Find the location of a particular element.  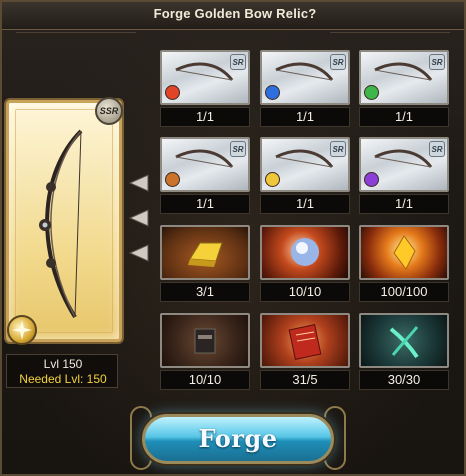

dark-chest-thumb is located at coordinates (205, 340).